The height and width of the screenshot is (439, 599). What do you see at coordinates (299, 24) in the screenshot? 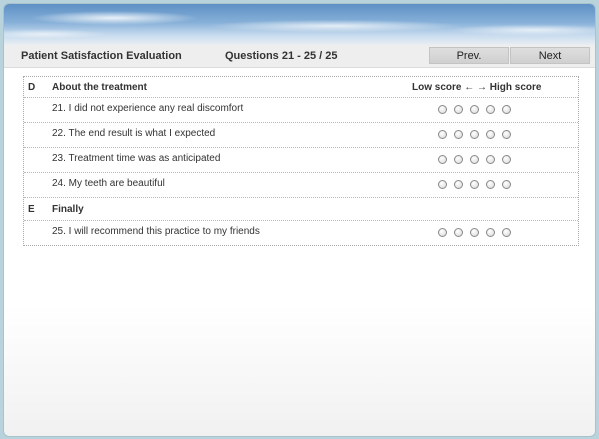
I see `sky-banner` at bounding box center [299, 24].